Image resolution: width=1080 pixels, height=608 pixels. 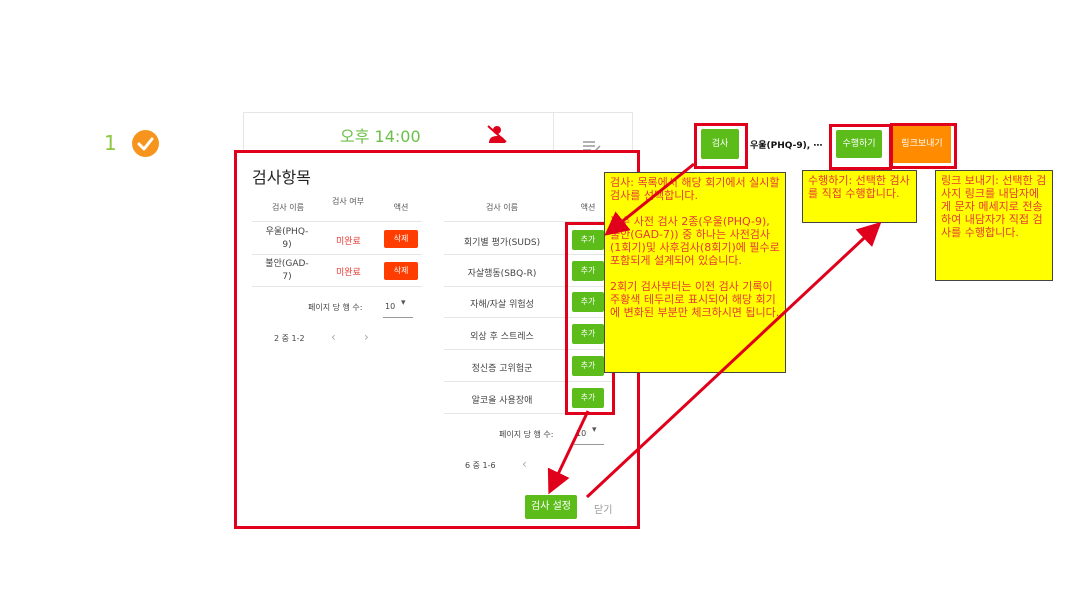 What do you see at coordinates (568, 452) in the screenshot?
I see `arrow-to-setup-button` at bounding box center [568, 452].